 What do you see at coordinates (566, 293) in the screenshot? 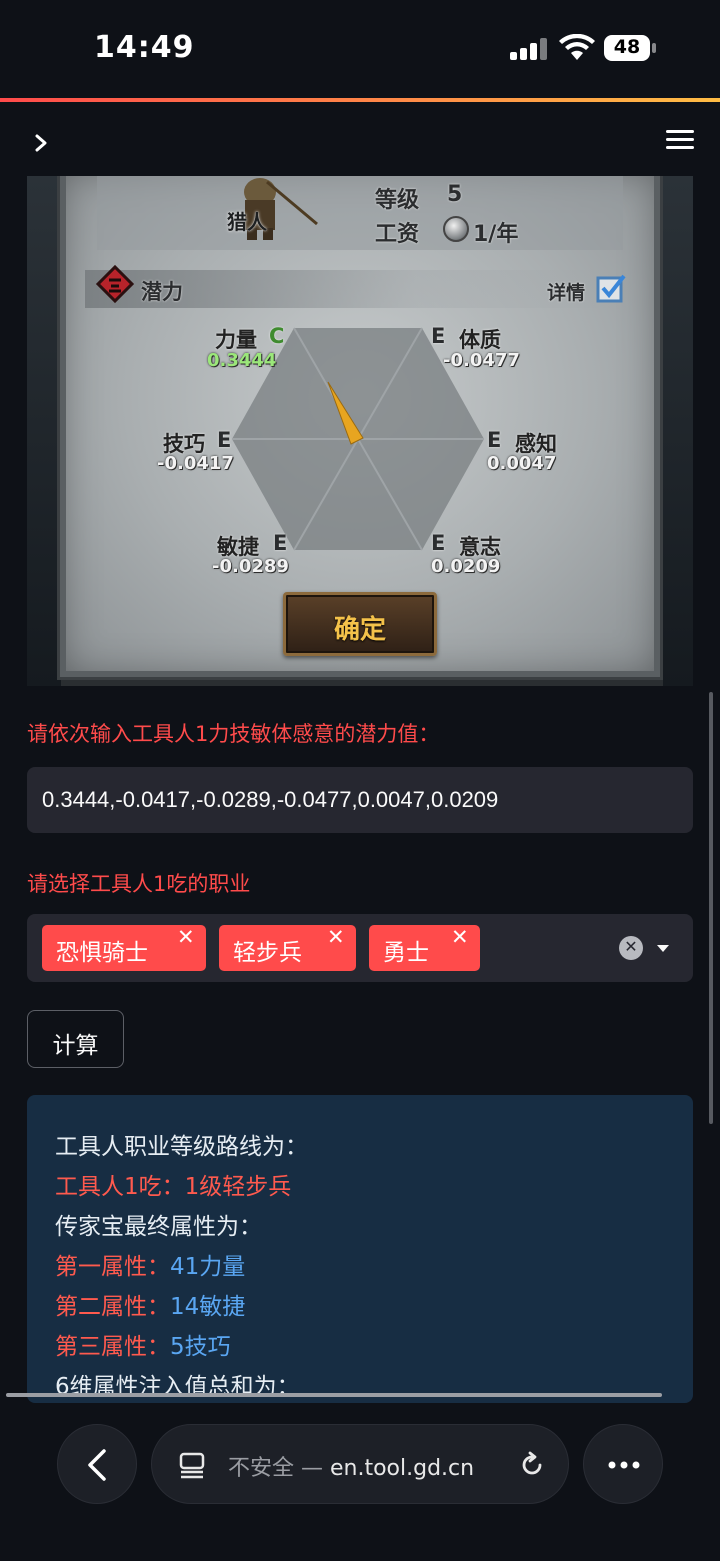
I see `detail-label: 详情` at bounding box center [566, 293].